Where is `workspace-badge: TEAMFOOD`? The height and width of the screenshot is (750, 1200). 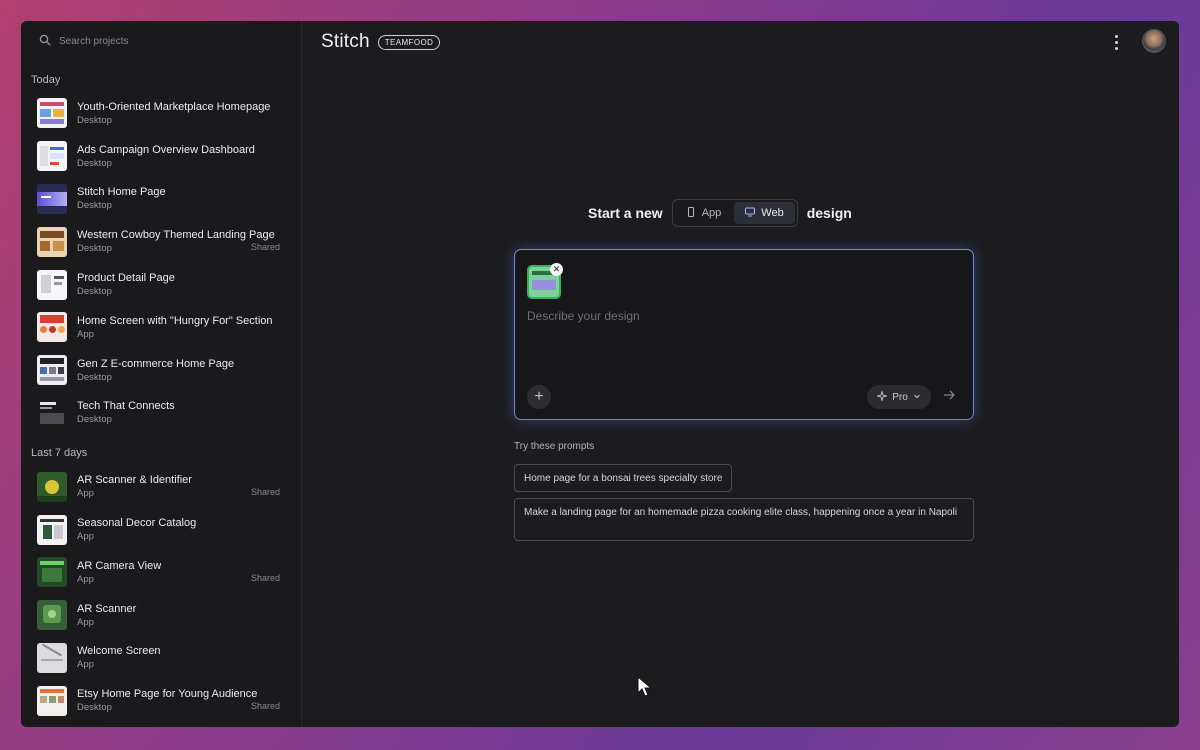 workspace-badge: TEAMFOOD is located at coordinates (409, 42).